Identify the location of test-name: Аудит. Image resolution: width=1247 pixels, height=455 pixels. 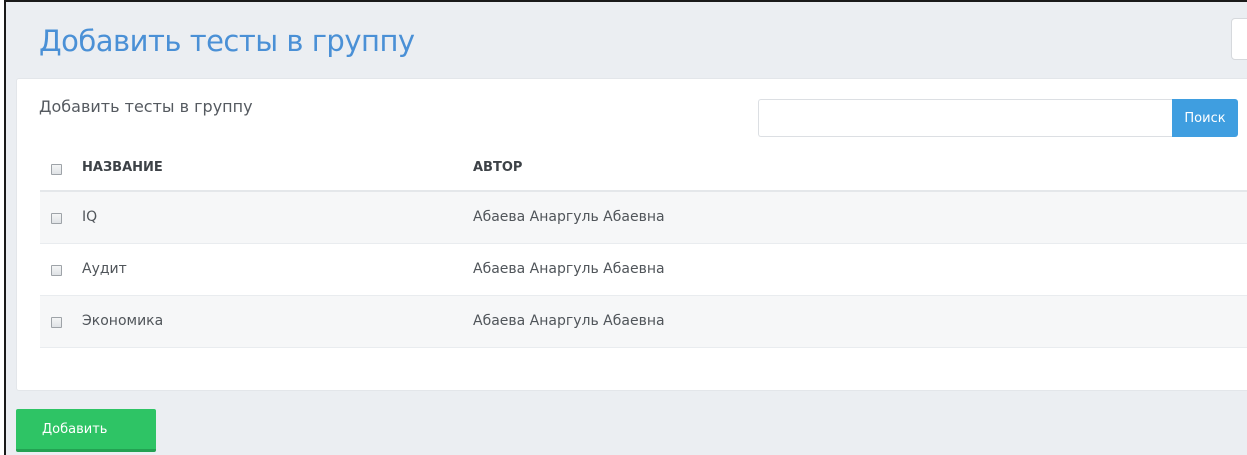
(104, 269).